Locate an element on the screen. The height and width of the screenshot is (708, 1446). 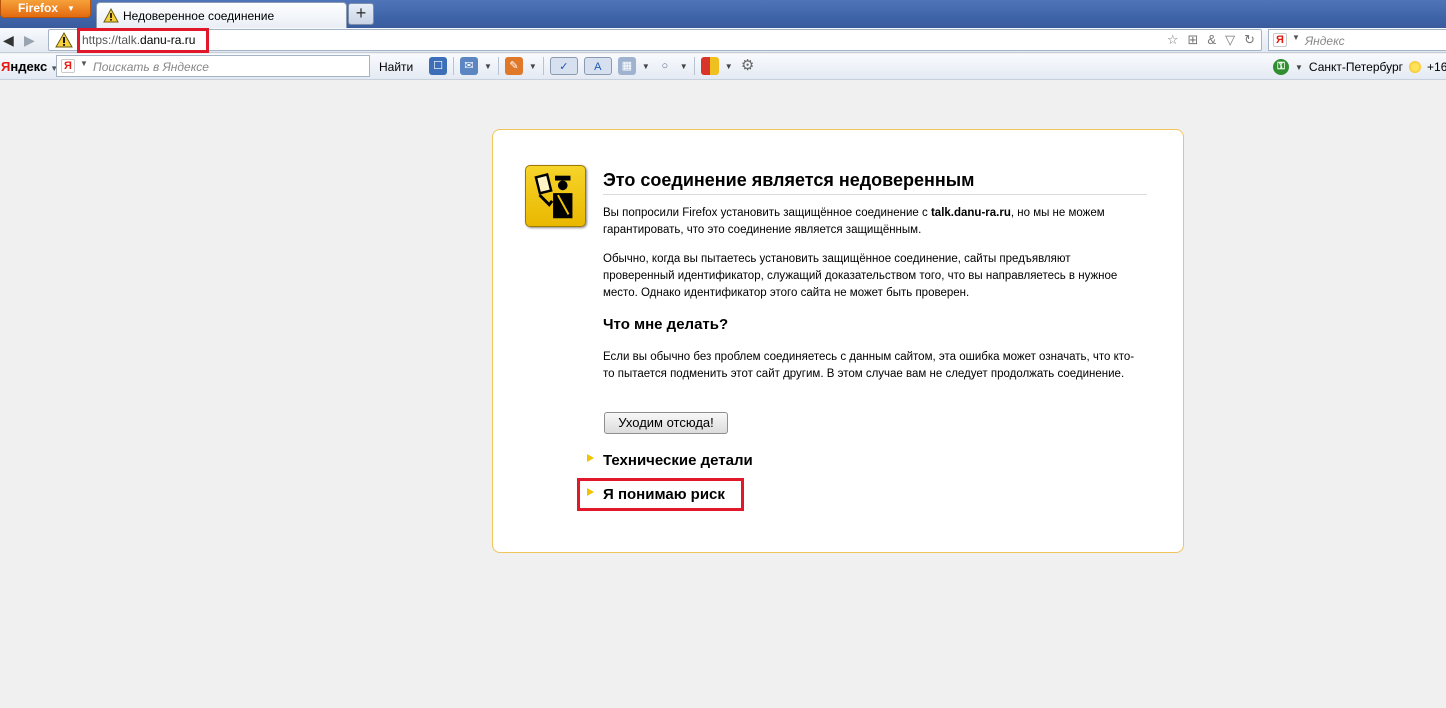
city-name: Санкт-Петербург is located at coordinates (1356, 67).